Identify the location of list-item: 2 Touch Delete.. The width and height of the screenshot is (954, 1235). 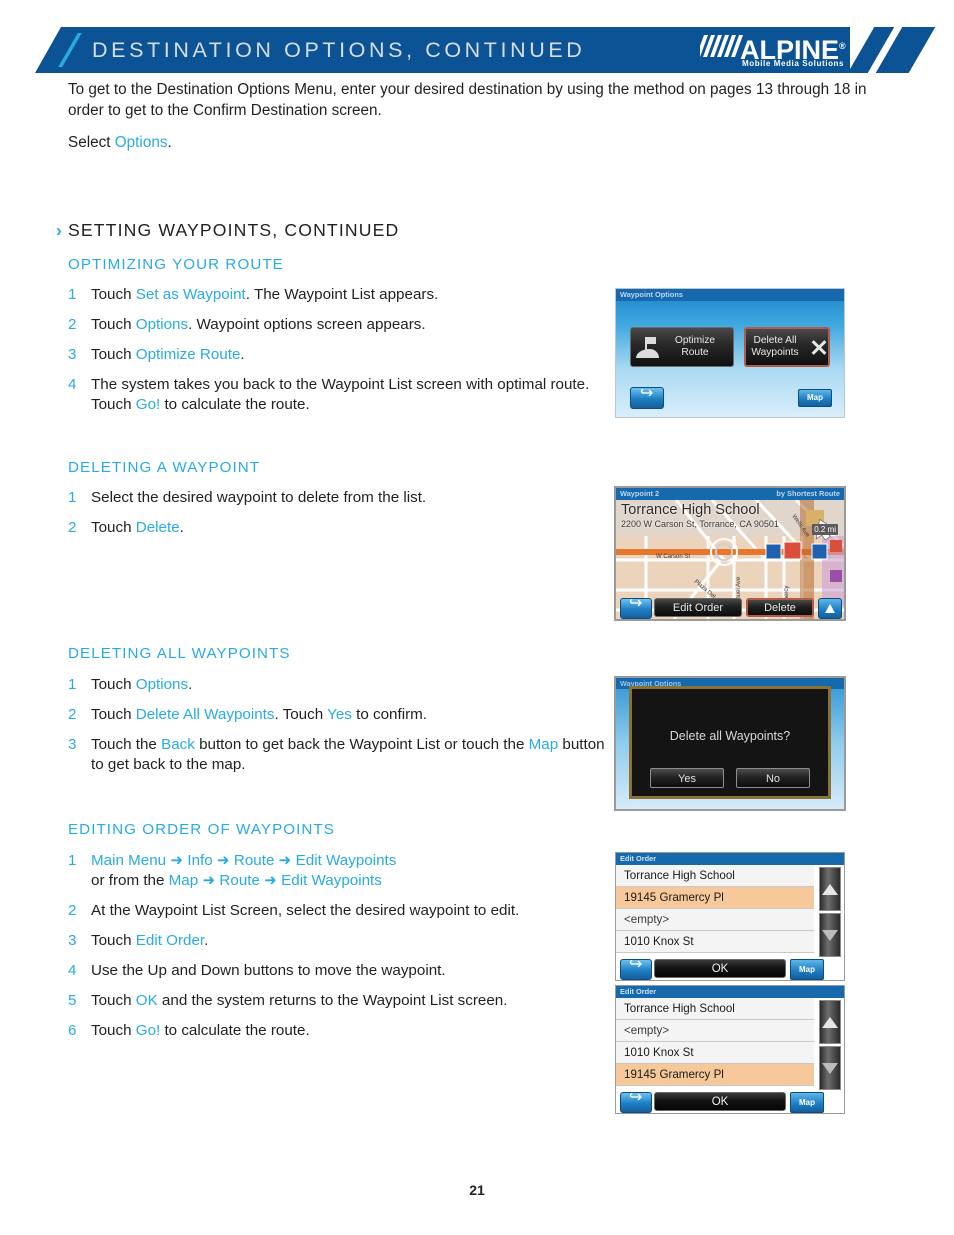
(338, 528).